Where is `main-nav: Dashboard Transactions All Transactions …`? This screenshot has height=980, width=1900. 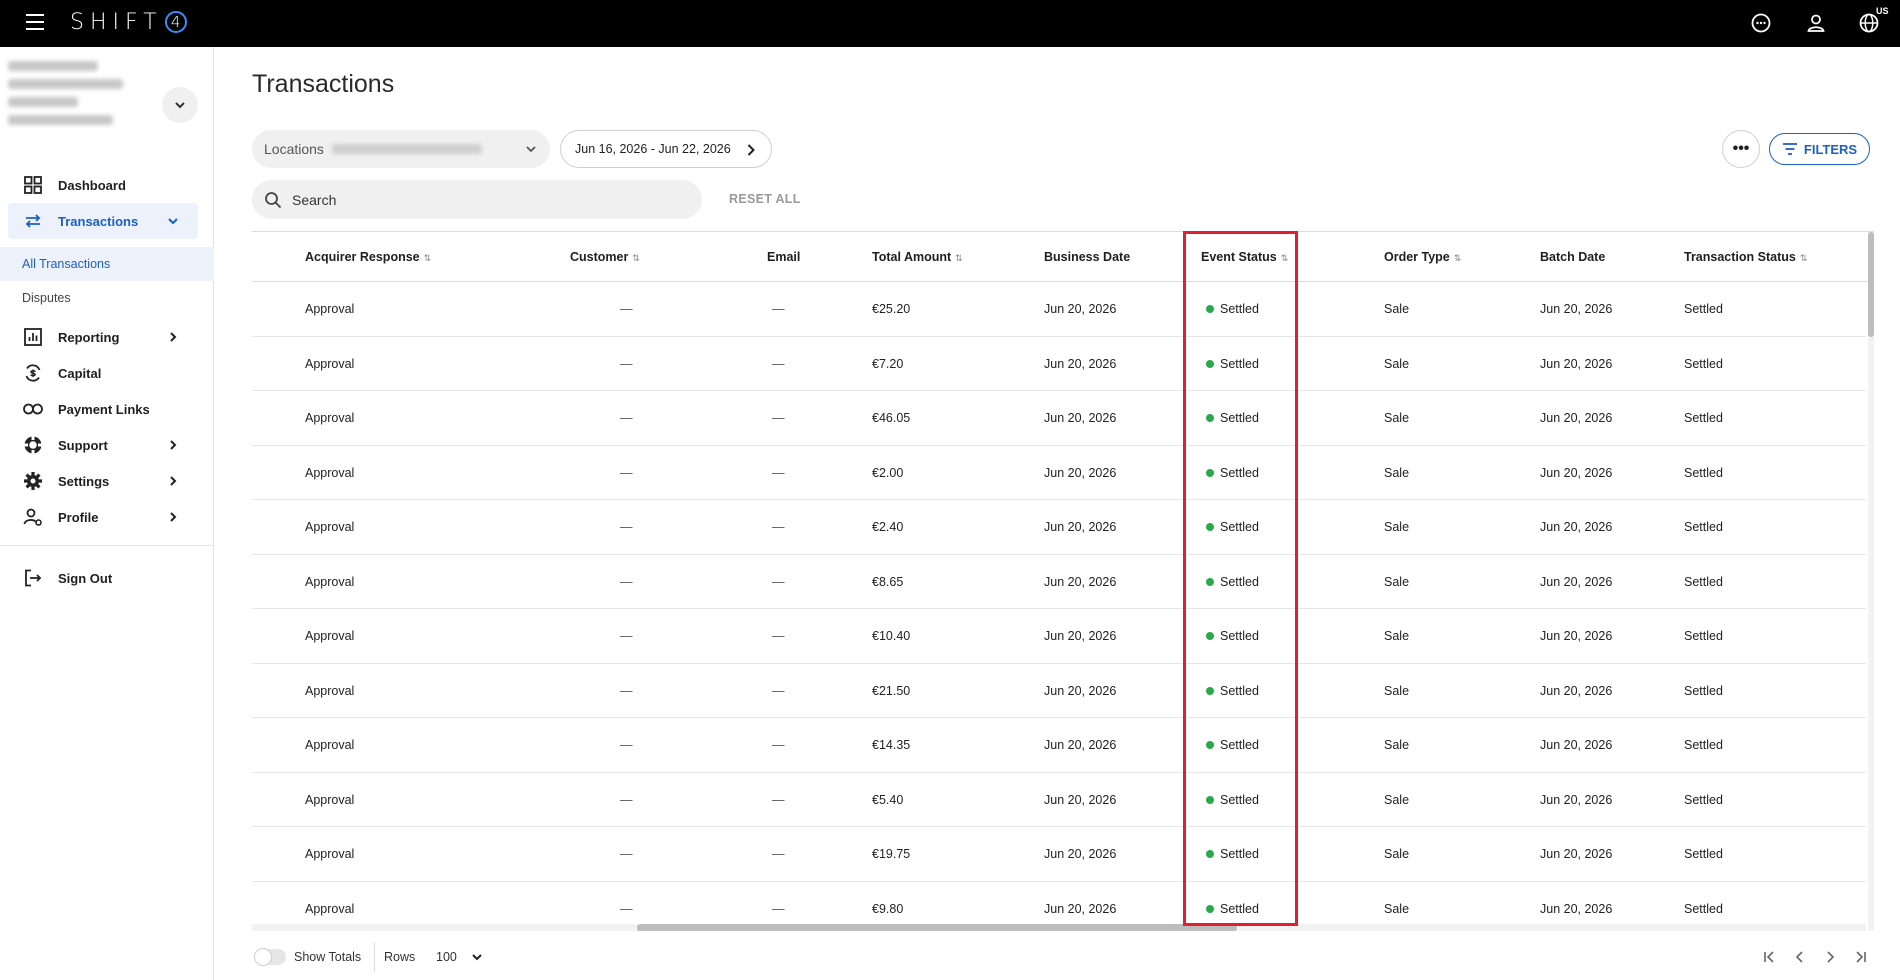 main-nav: Dashboard Transactions All Transactions … is located at coordinates (107, 381).